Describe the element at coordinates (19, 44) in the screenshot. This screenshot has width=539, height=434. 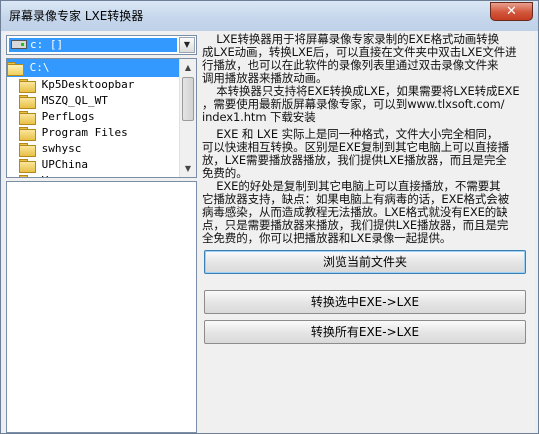
I see `drive-icon` at that location.